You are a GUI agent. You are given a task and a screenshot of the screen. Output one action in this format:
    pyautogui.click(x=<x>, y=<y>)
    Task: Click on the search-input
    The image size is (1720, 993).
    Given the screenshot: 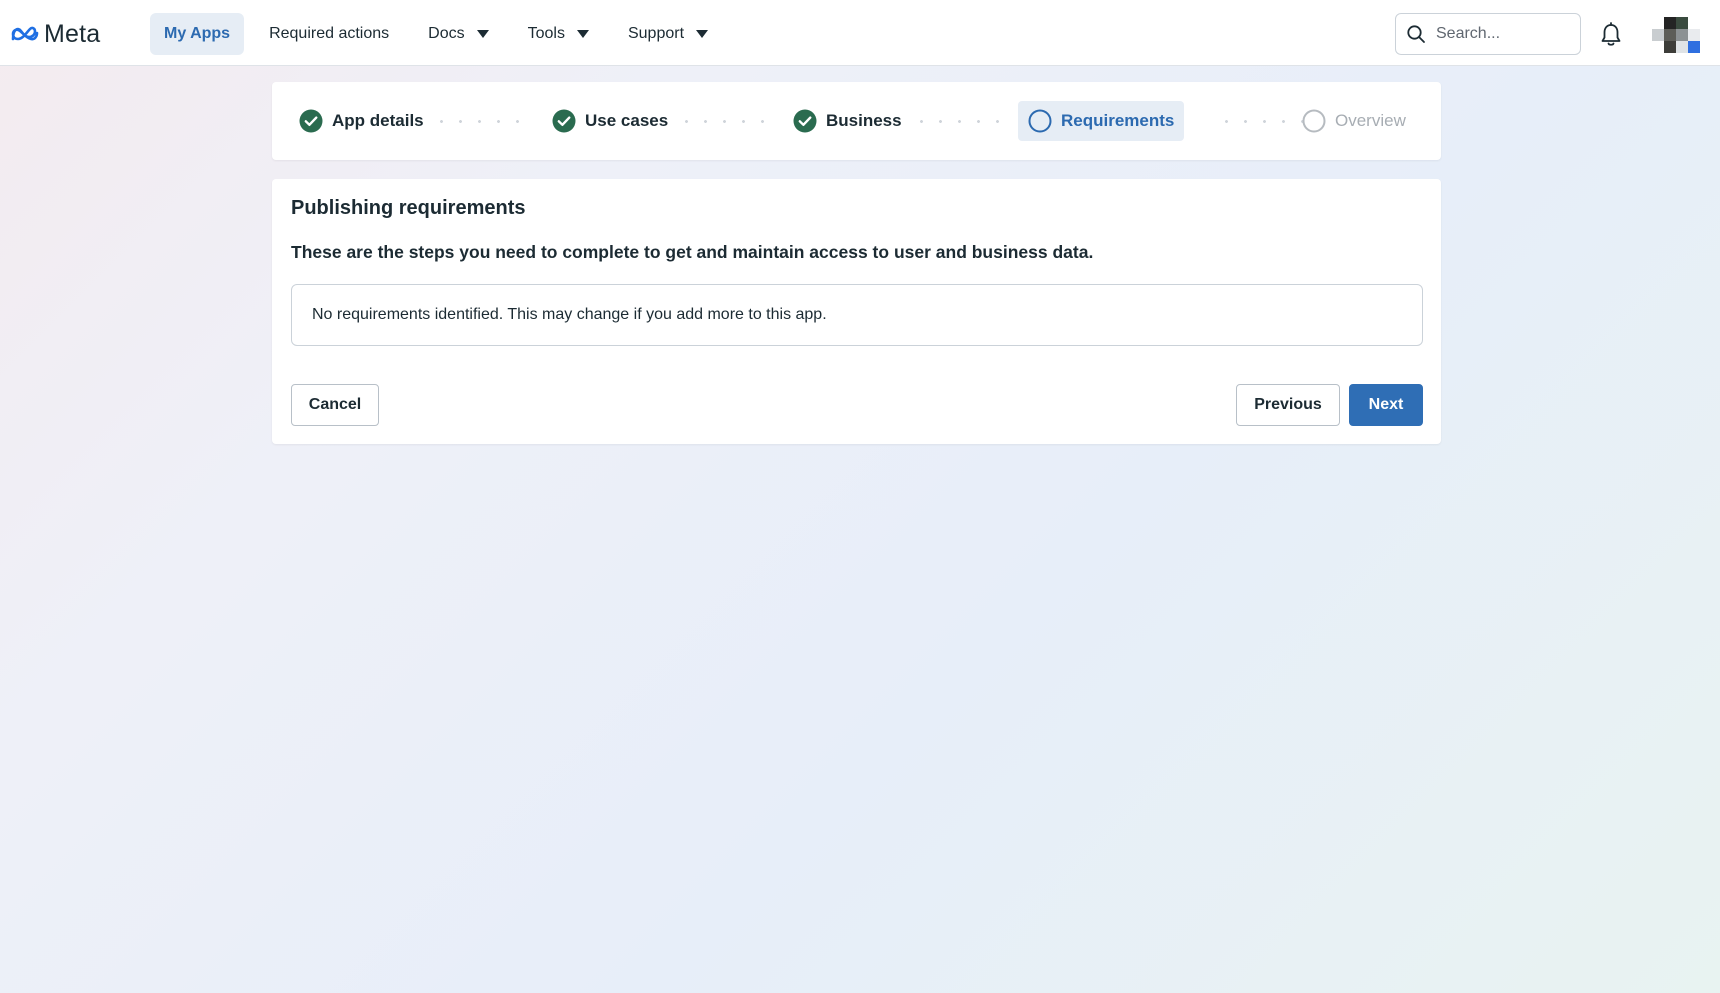 What is the action you would take?
    pyautogui.click(x=1501, y=34)
    